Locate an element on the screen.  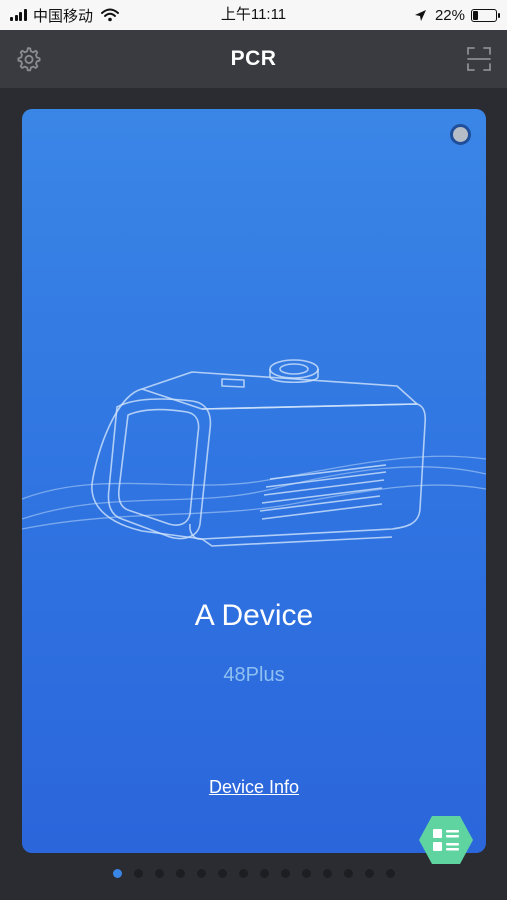
status-right: 22% is located at coordinates (457, 15).